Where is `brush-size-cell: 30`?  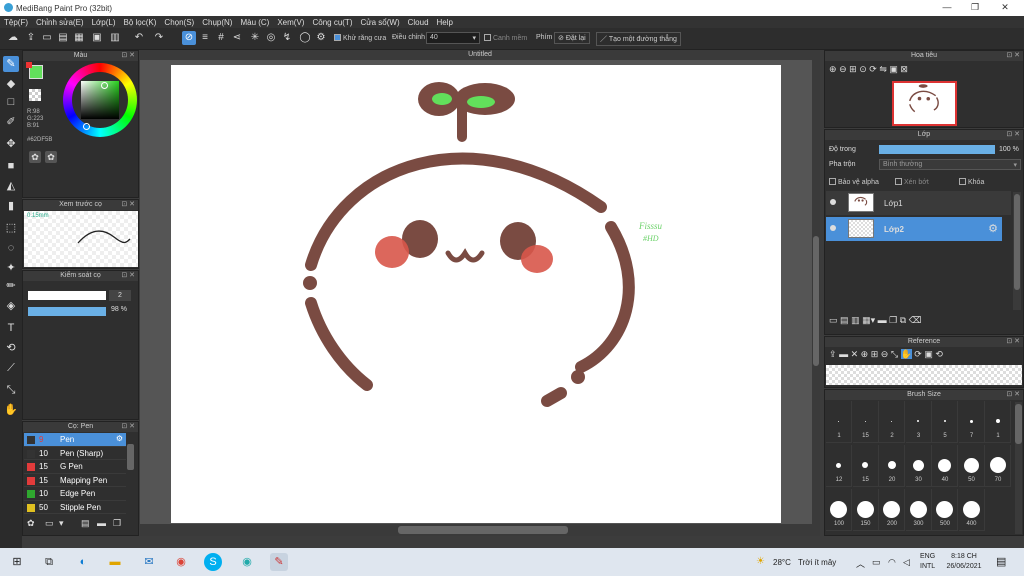
brush-size-cell: 30 is located at coordinates (918, 466).